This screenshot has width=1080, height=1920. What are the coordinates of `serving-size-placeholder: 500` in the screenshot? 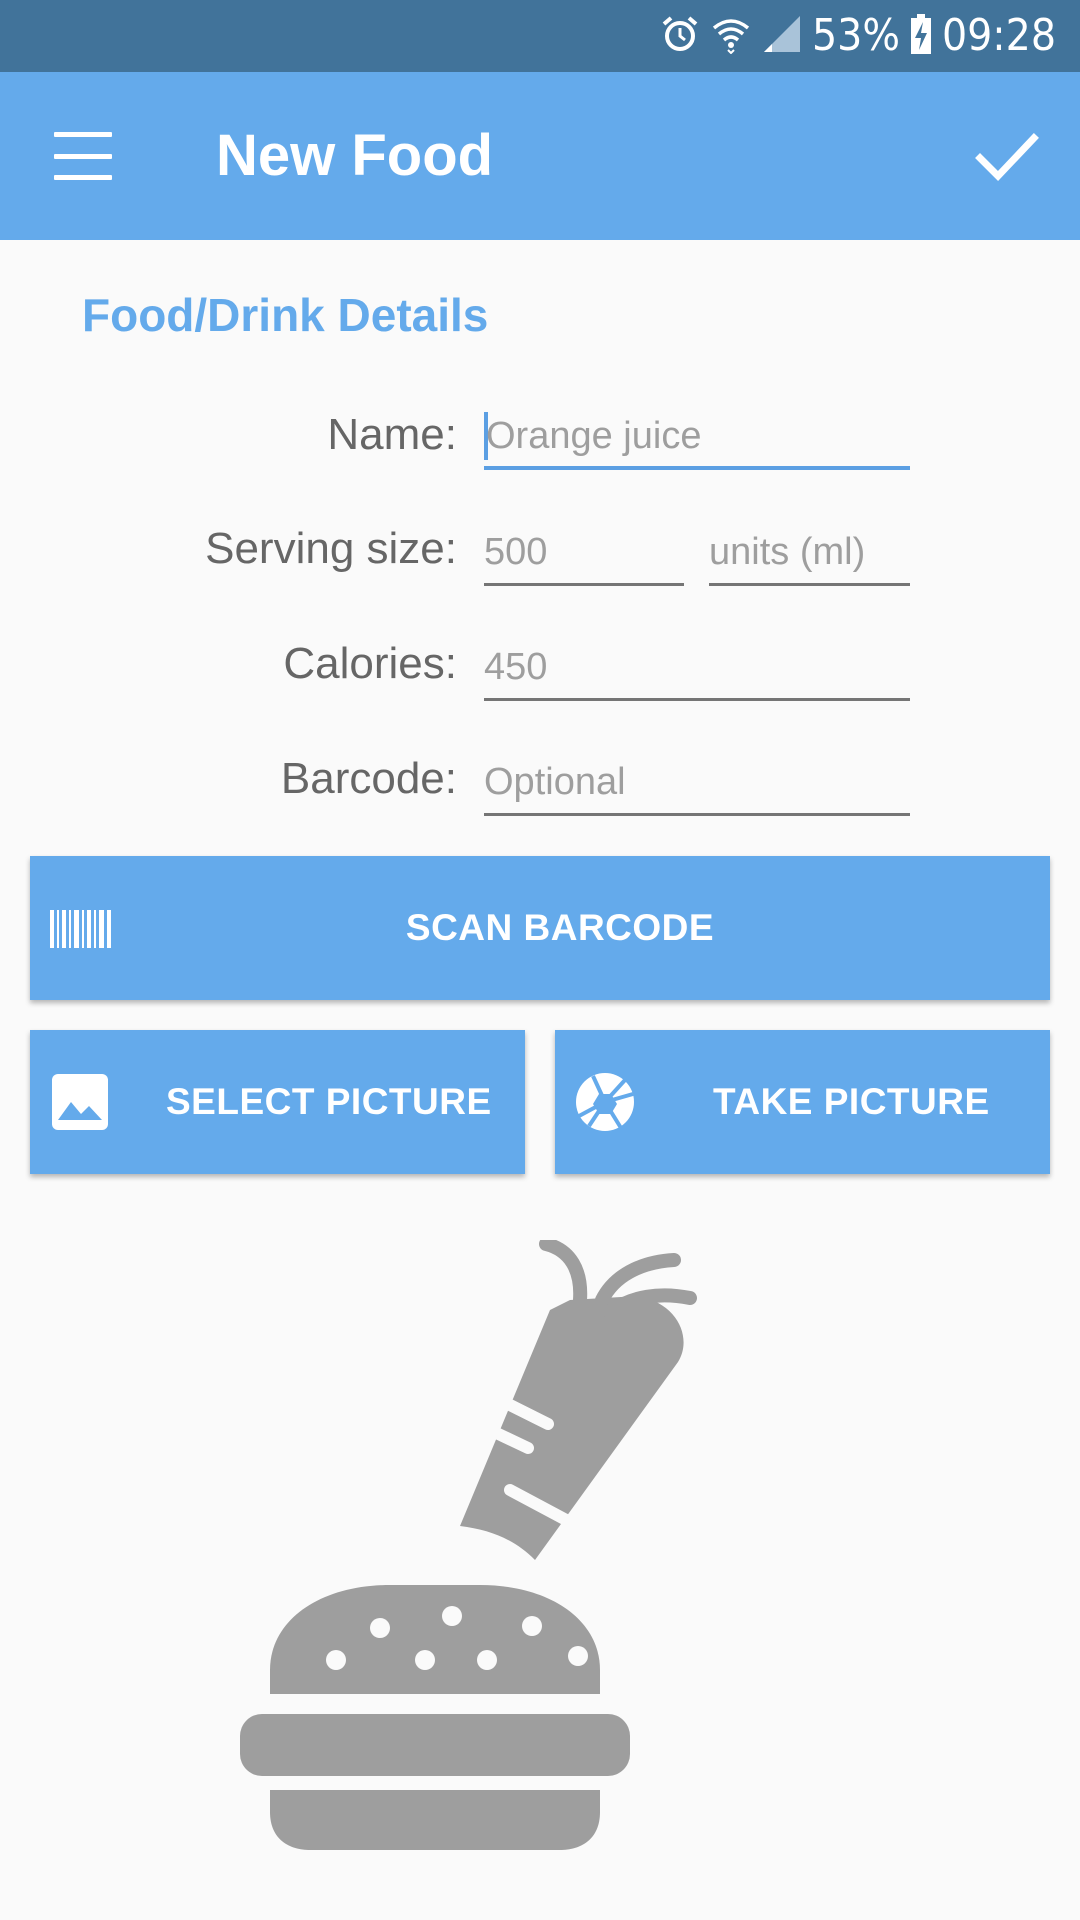 It's located at (516, 552).